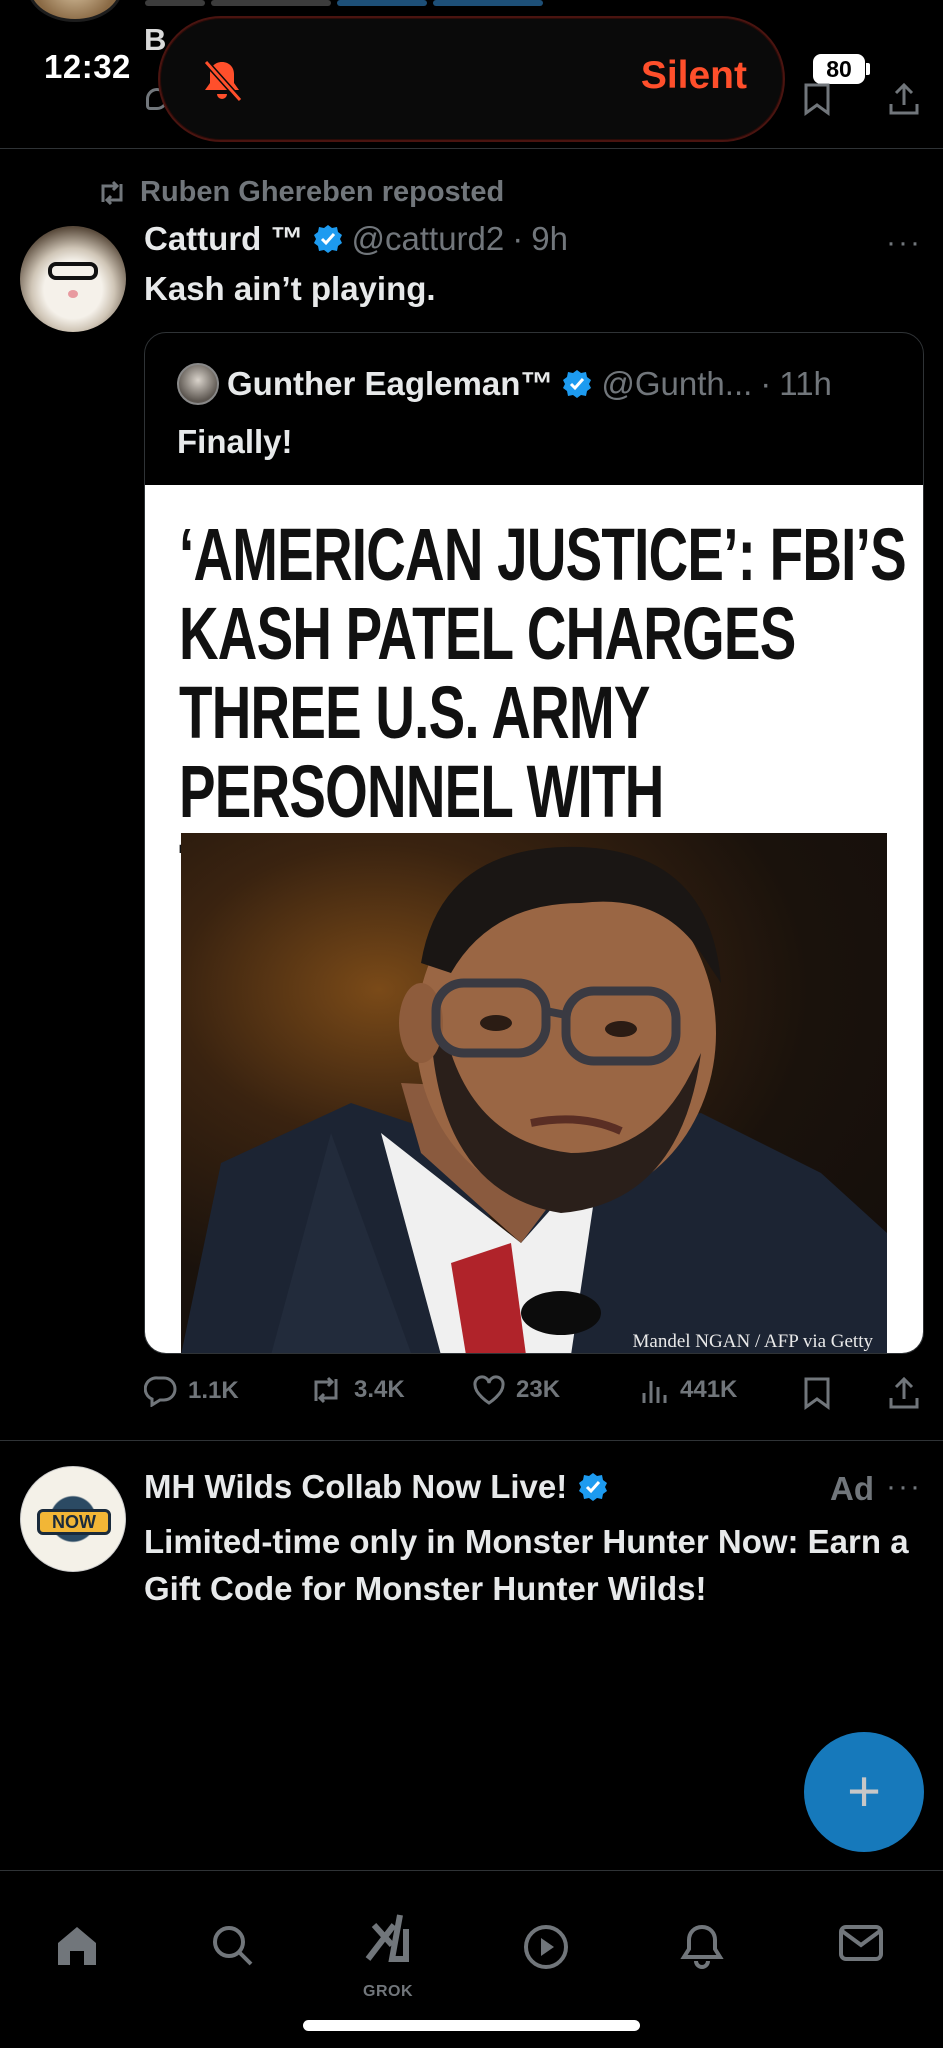  Describe the element at coordinates (328, 239) in the screenshot. I see `verified-badge-icon` at that location.